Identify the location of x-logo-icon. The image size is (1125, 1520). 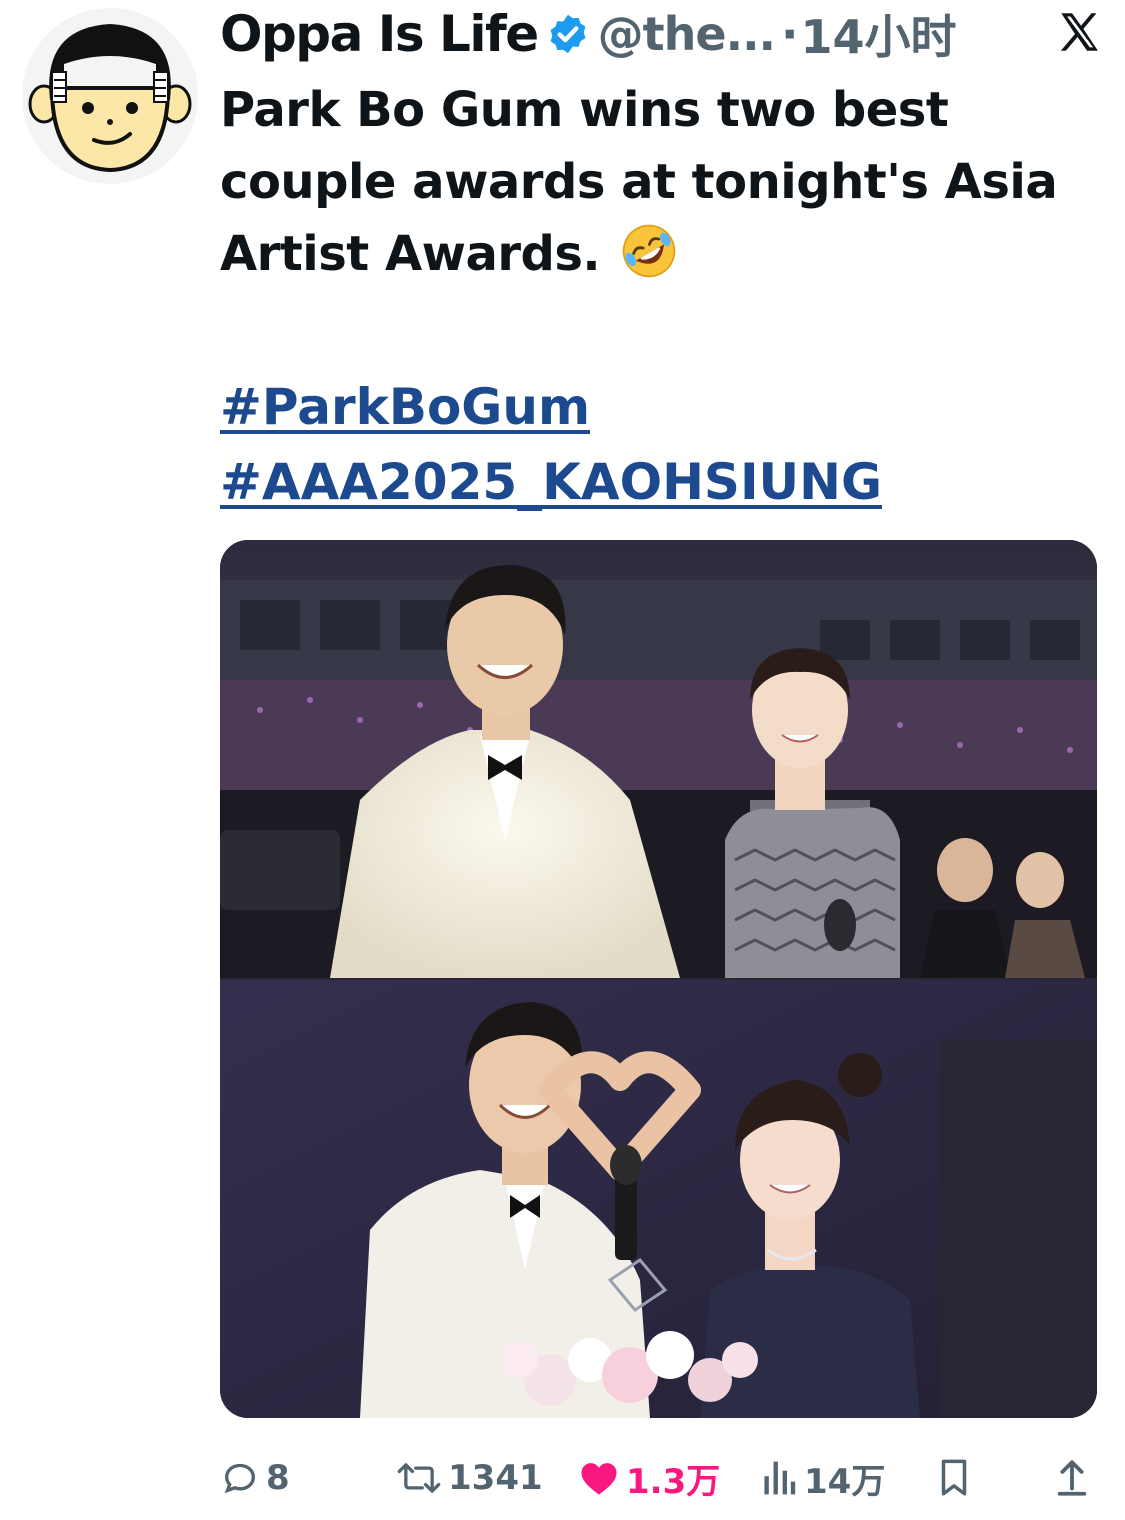
(1080, 33).